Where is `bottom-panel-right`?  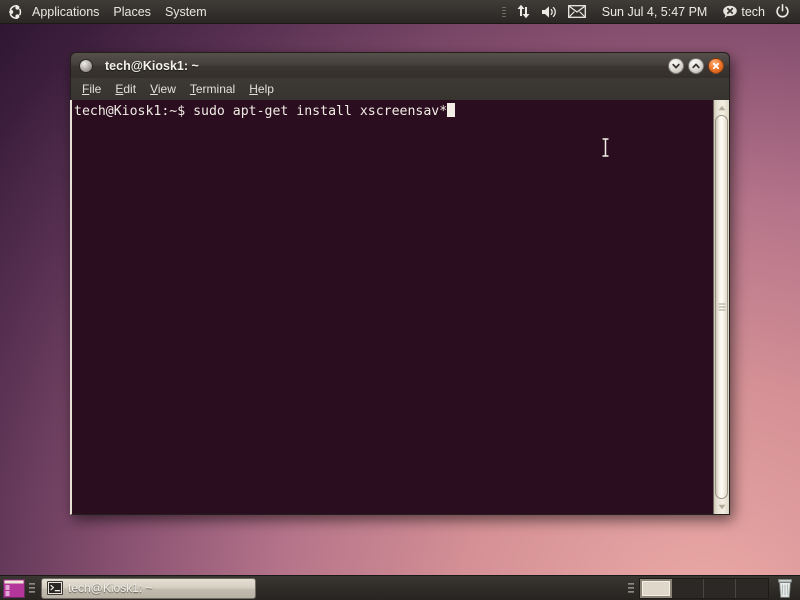 bottom-panel-right is located at coordinates (712, 588).